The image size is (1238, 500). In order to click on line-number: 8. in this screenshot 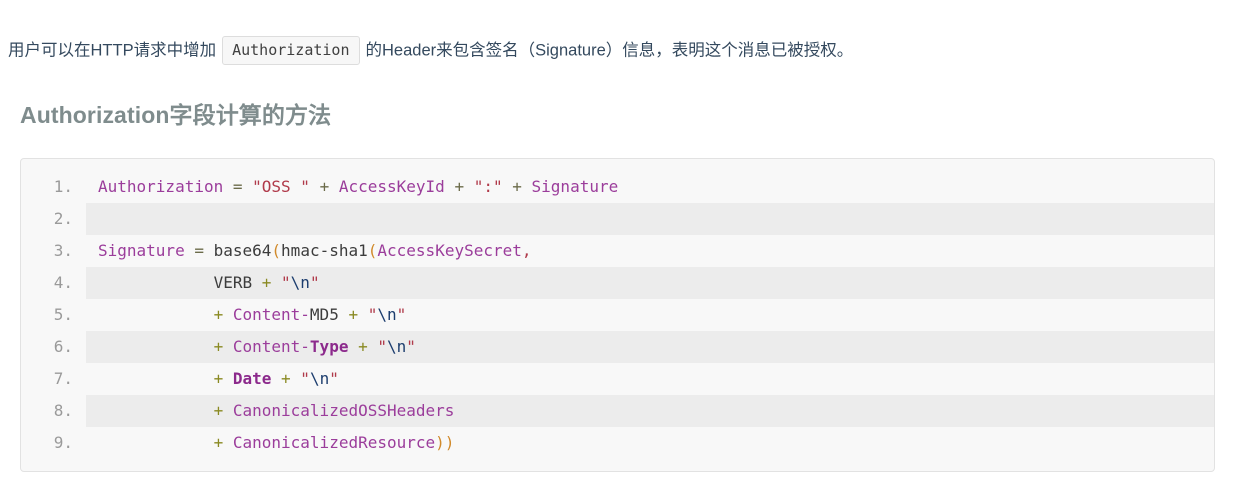, I will do `click(53, 411)`.